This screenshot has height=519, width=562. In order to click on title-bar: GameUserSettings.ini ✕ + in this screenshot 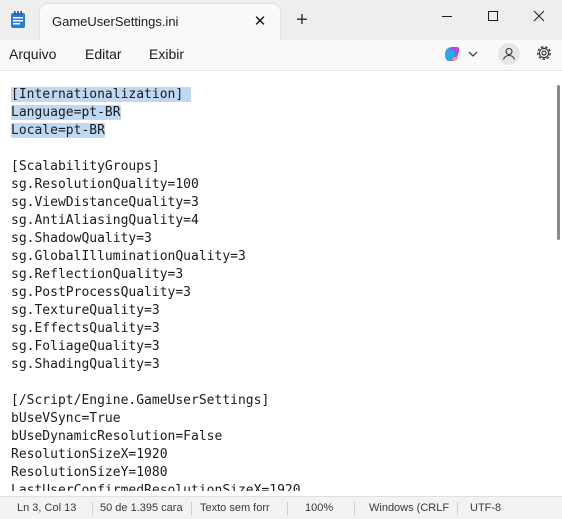, I will do `click(281, 20)`.